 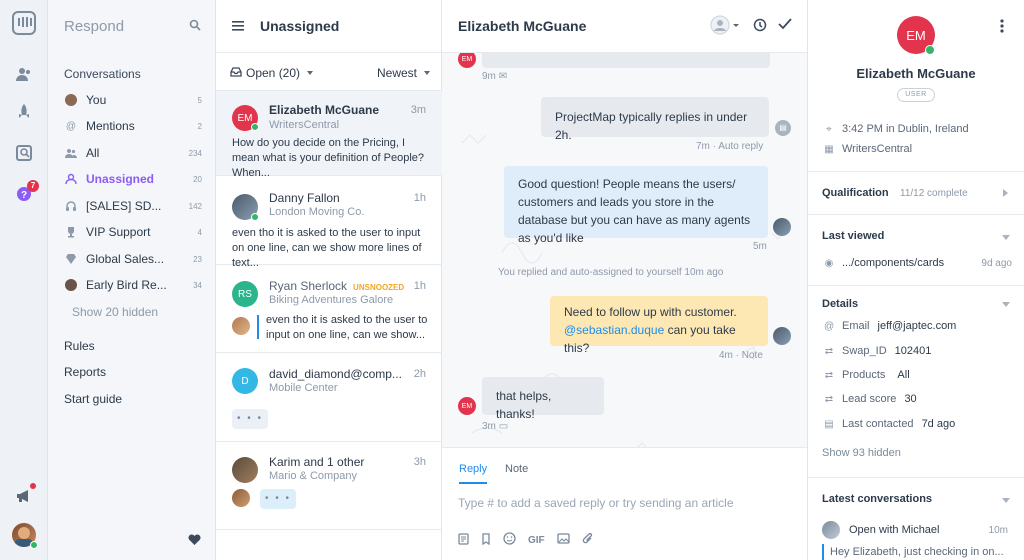 What do you see at coordinates (503, 426) in the screenshot?
I see `chat-icon: ▭` at bounding box center [503, 426].